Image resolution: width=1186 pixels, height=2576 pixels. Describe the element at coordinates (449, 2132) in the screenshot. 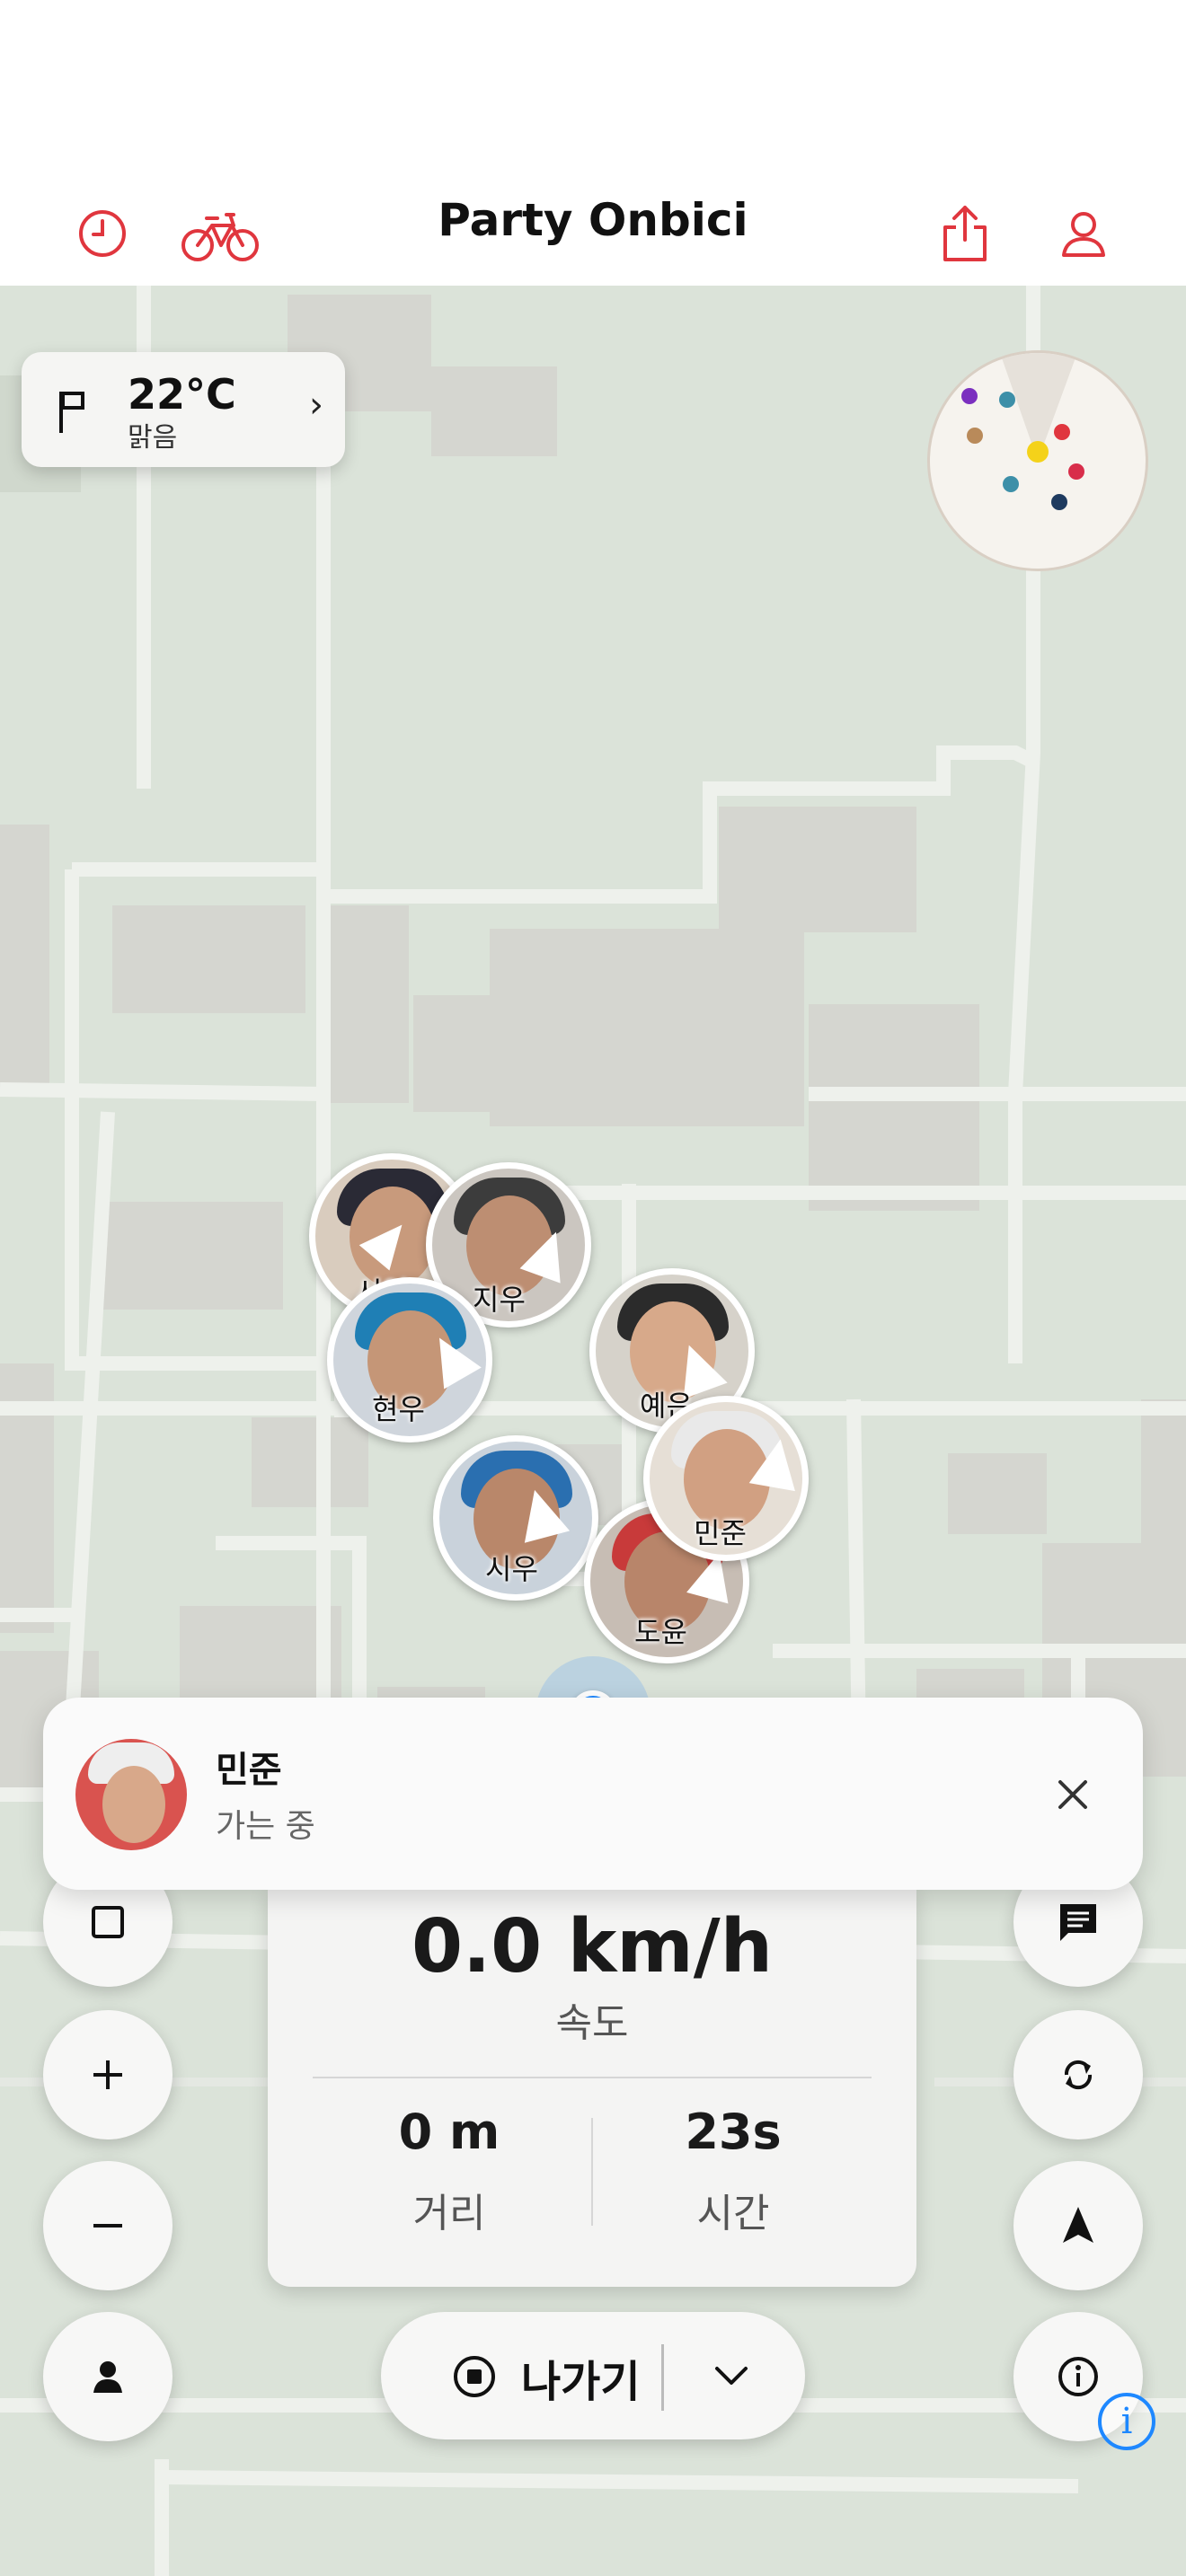

I see `distance-value: 0 m` at that location.